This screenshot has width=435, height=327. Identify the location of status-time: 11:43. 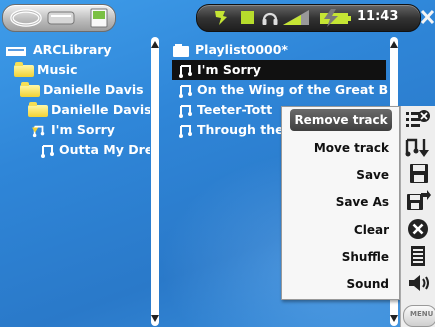
(378, 16).